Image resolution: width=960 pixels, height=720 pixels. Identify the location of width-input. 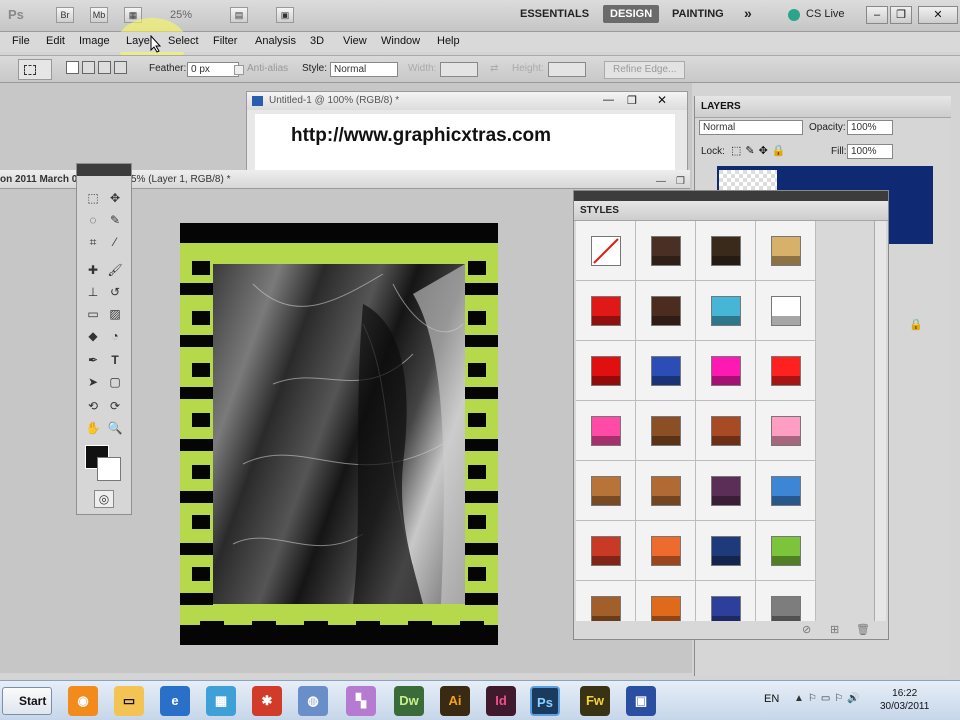
(459, 69).